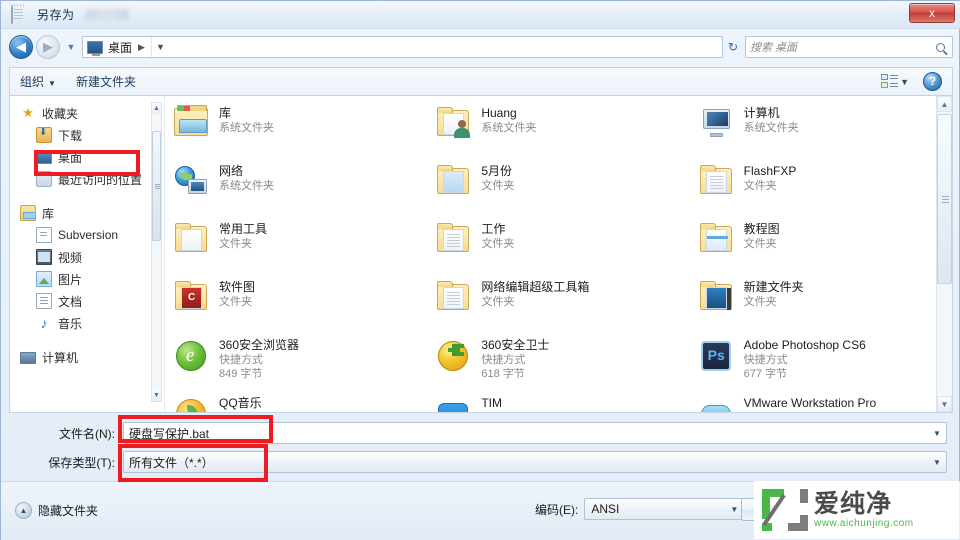 The height and width of the screenshot is (540, 960). Describe the element at coordinates (87, 163) in the screenshot. I see `annotation-box-desktop` at that location.